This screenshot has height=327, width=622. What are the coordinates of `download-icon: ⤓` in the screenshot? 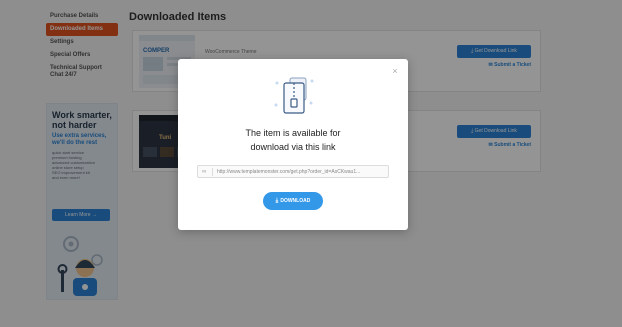 It's located at (277, 201).